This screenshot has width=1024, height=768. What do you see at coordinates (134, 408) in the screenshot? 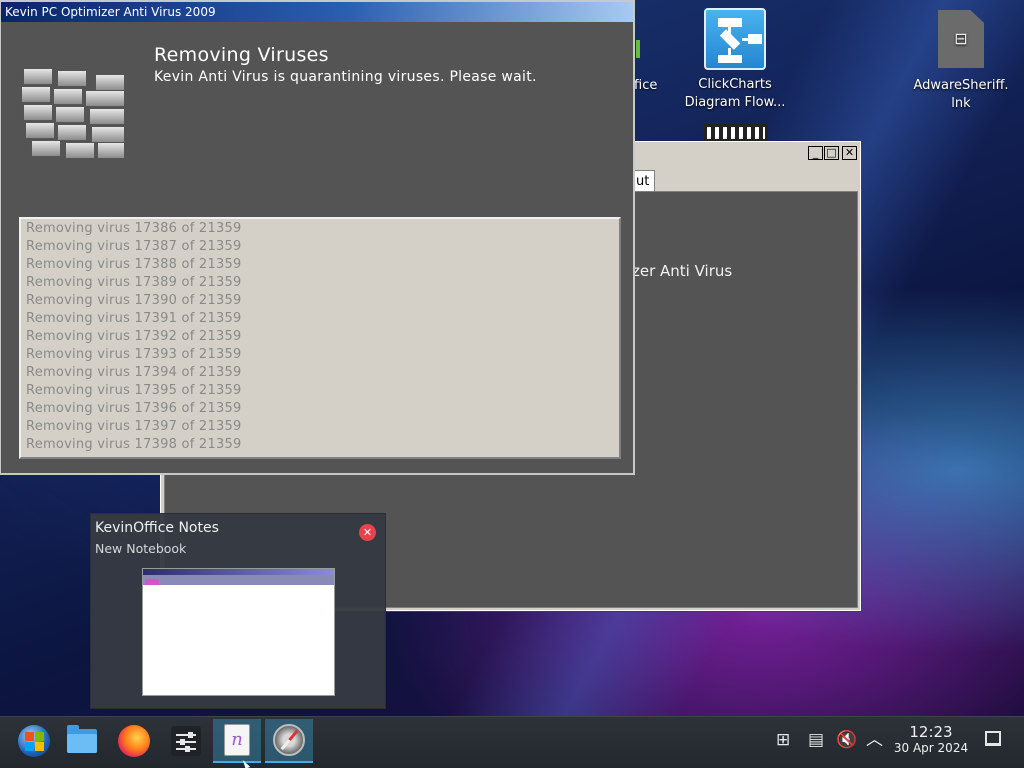
I see `log-line: Removing virus 17396 of 21359` at bounding box center [134, 408].